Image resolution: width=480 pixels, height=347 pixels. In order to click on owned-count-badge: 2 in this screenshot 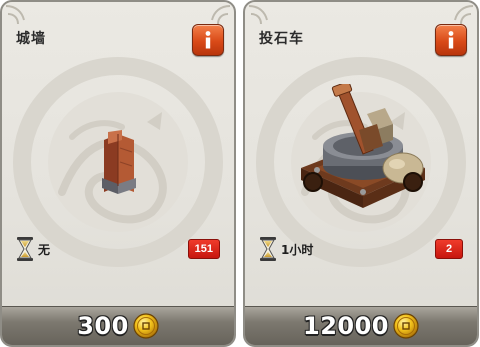, I will do `click(449, 249)`.